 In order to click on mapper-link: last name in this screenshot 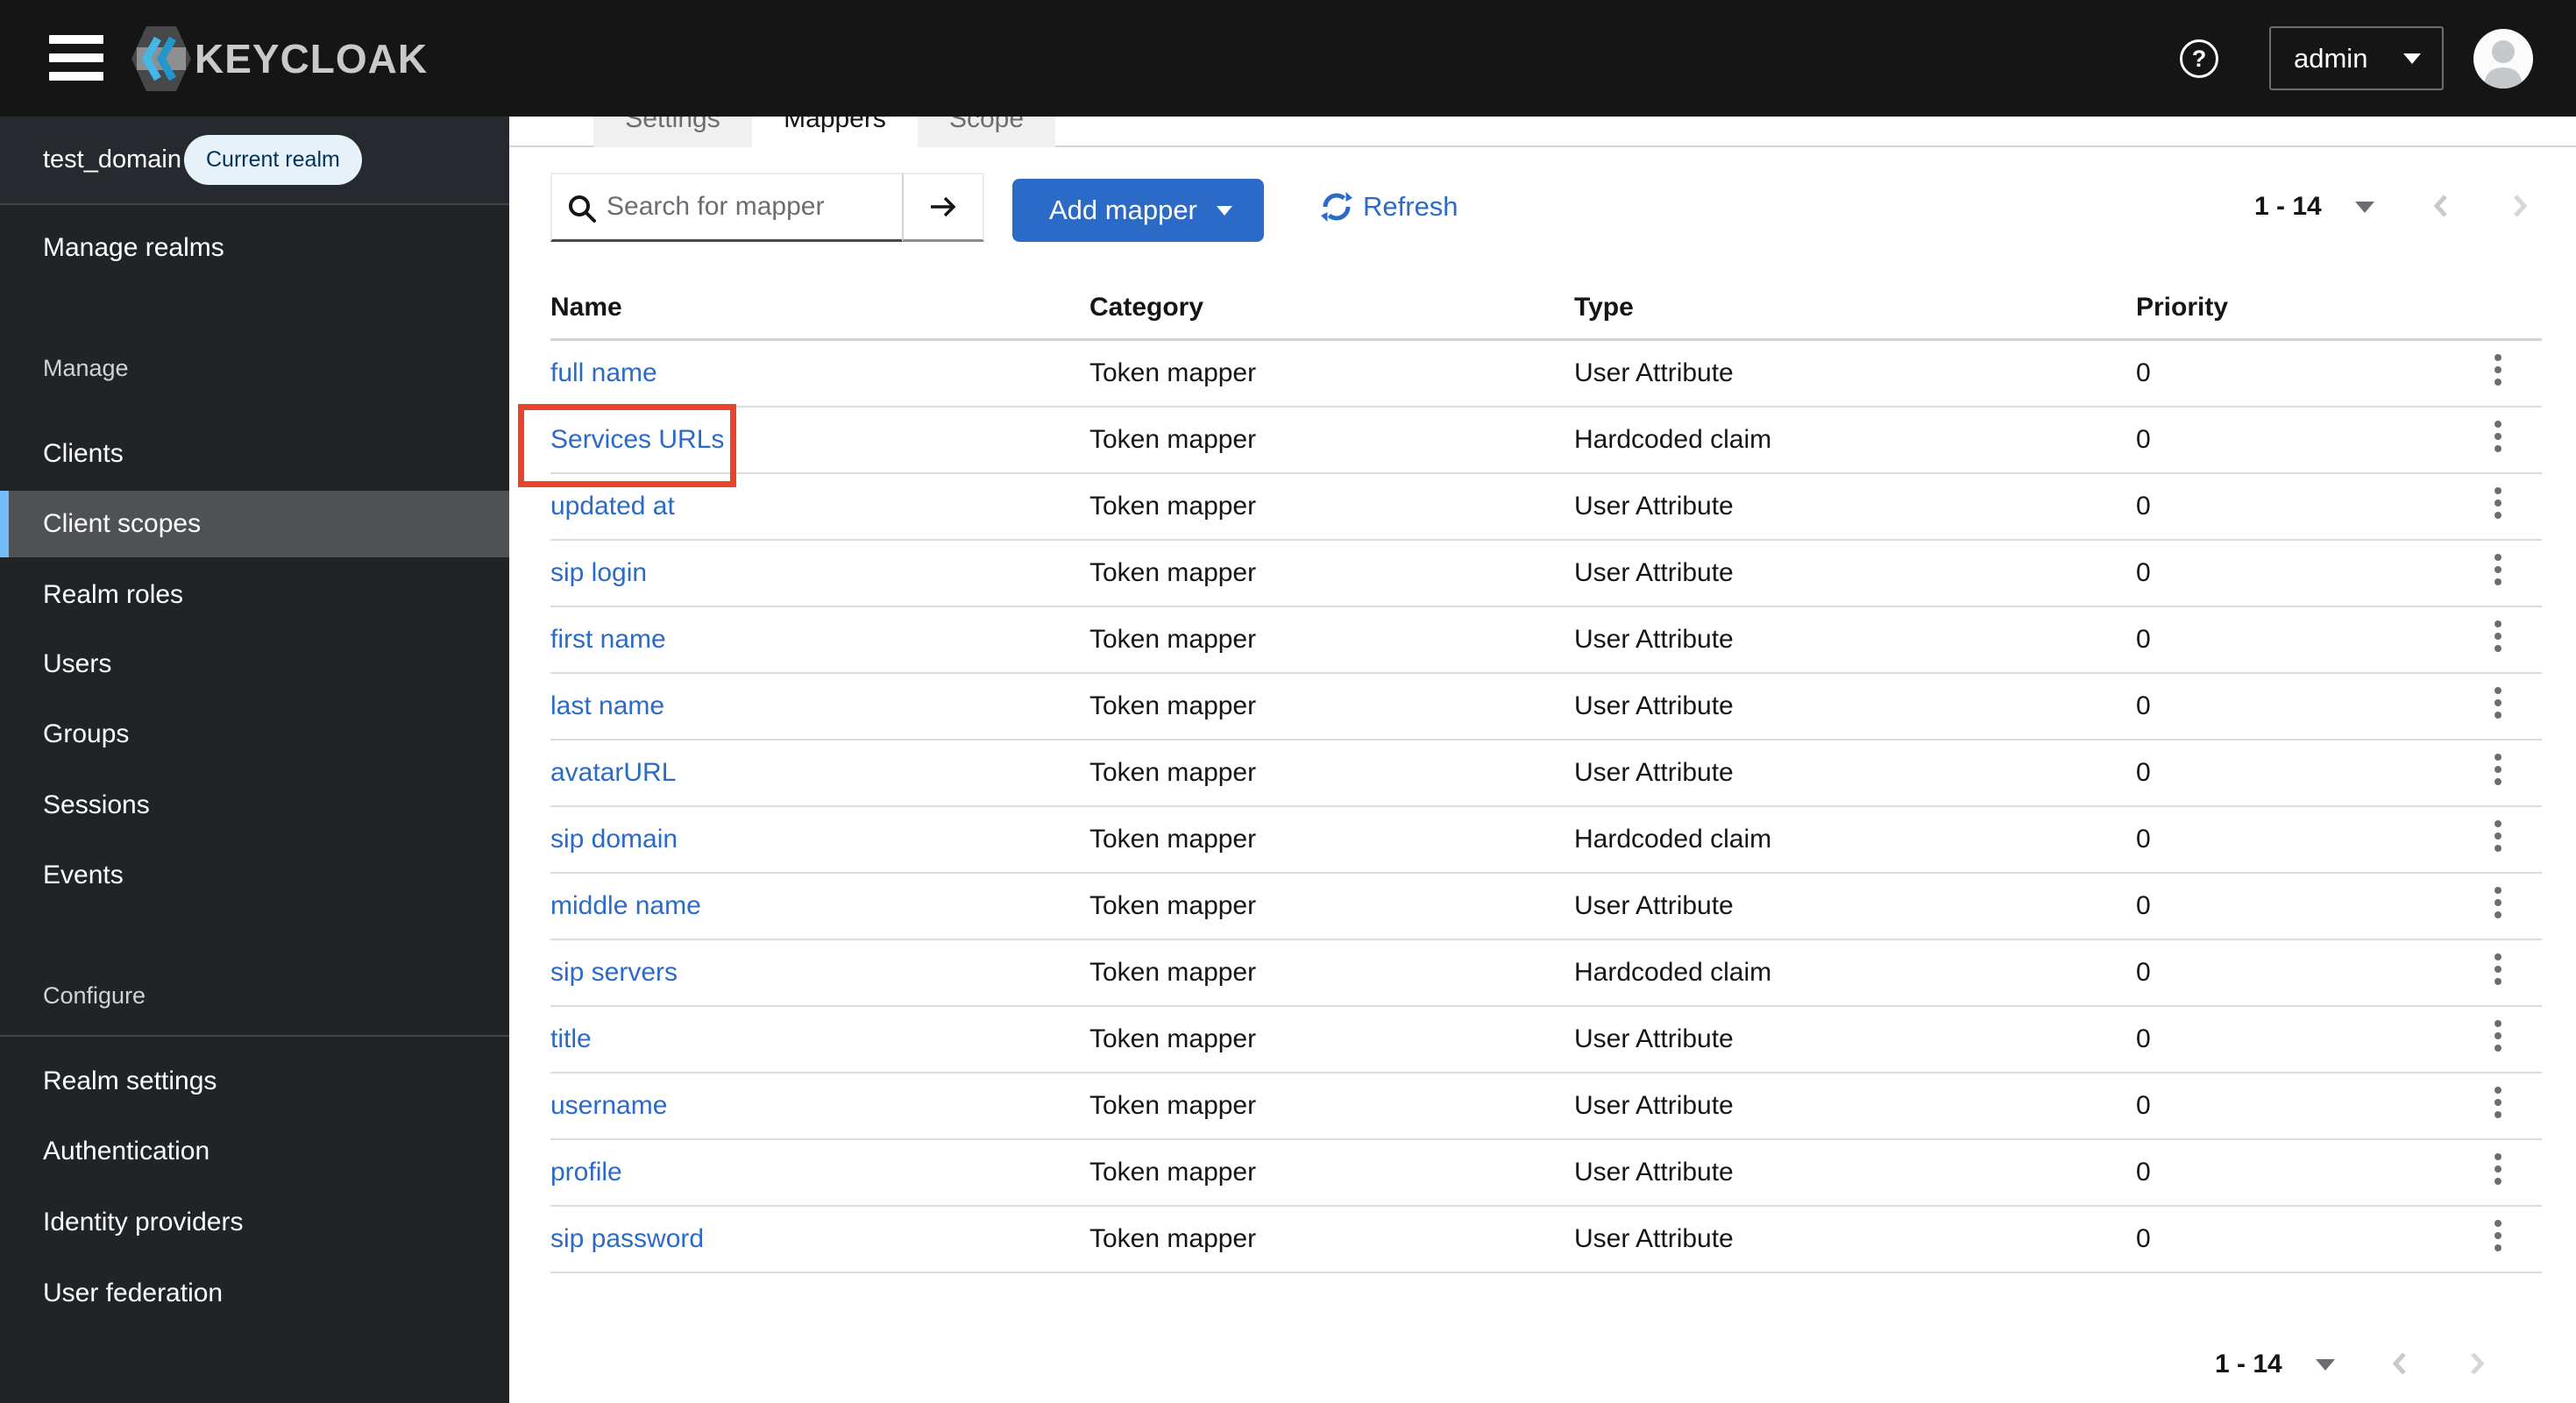, I will do `click(607, 706)`.